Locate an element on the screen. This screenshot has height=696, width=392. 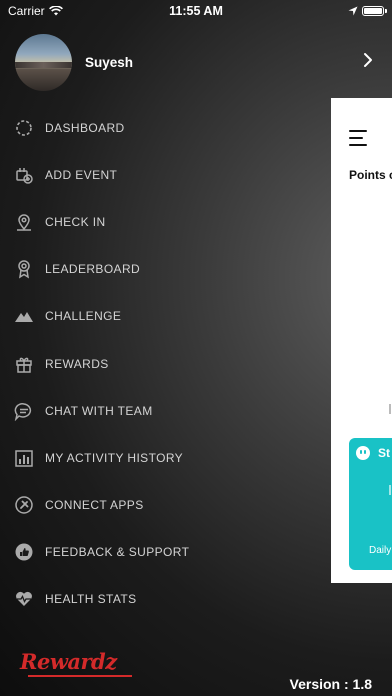
wifi-icon is located at coordinates (55, 11).